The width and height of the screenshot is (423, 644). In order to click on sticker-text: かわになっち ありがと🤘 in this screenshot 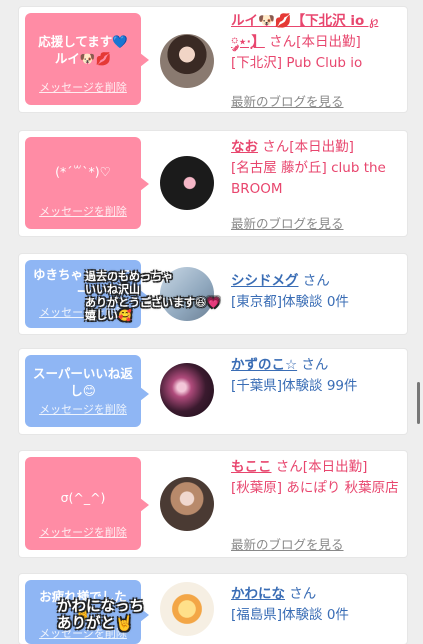, I will do `click(100, 615)`.